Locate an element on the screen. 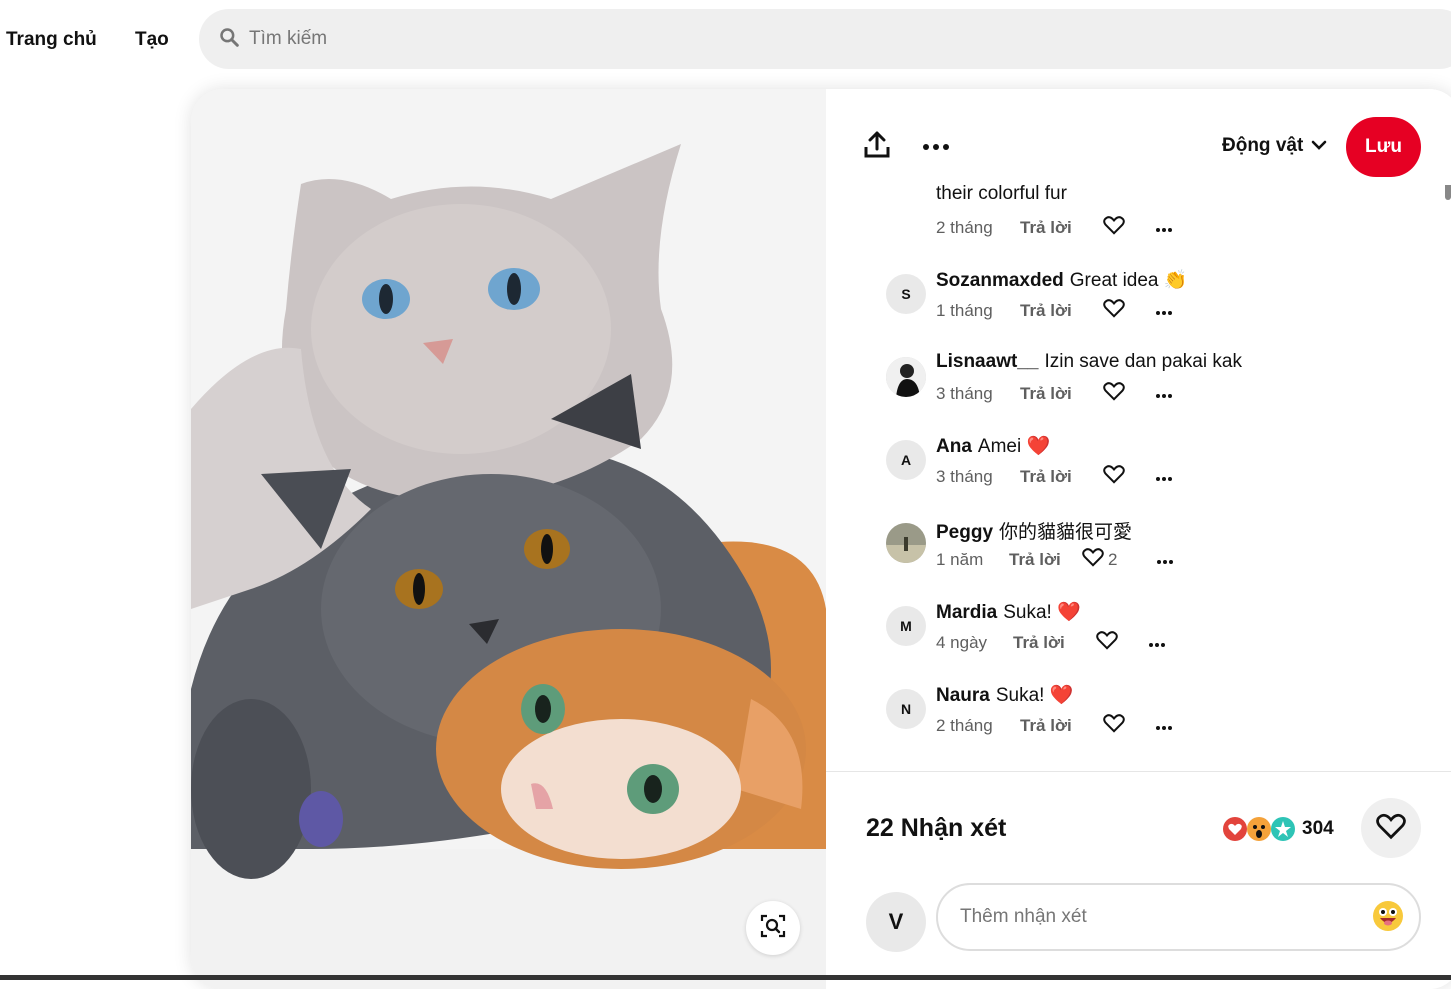 Image resolution: width=1451 pixels, height=989 pixels. comment-box is located at coordinates (1178, 917).